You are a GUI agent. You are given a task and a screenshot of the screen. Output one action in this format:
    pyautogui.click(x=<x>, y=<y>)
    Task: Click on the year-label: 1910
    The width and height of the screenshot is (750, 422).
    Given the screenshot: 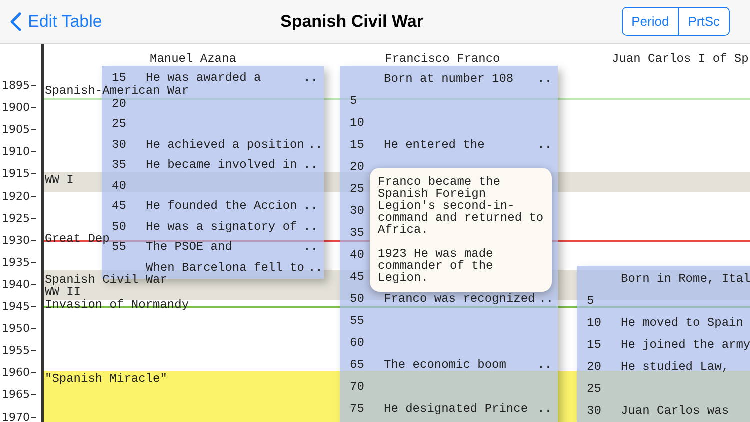 What is the action you would take?
    pyautogui.click(x=16, y=151)
    